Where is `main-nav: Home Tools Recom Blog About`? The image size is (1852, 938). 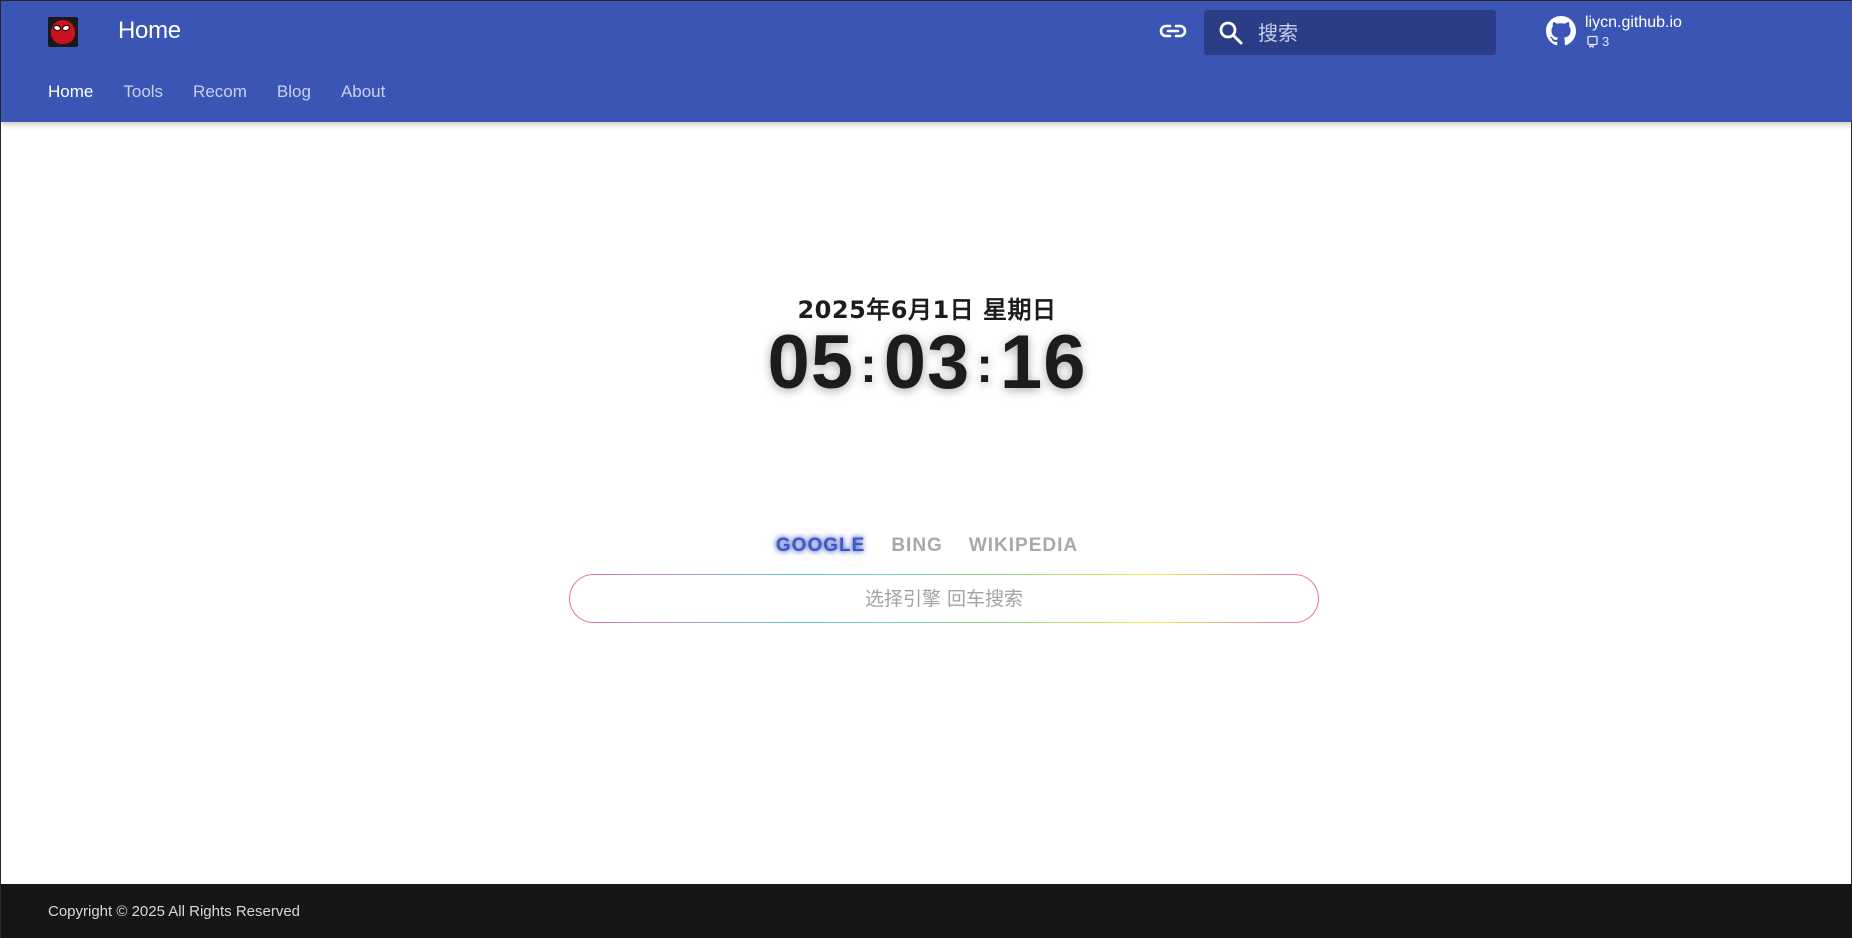
main-nav: Home Tools Recom Blog About is located at coordinates (231, 92).